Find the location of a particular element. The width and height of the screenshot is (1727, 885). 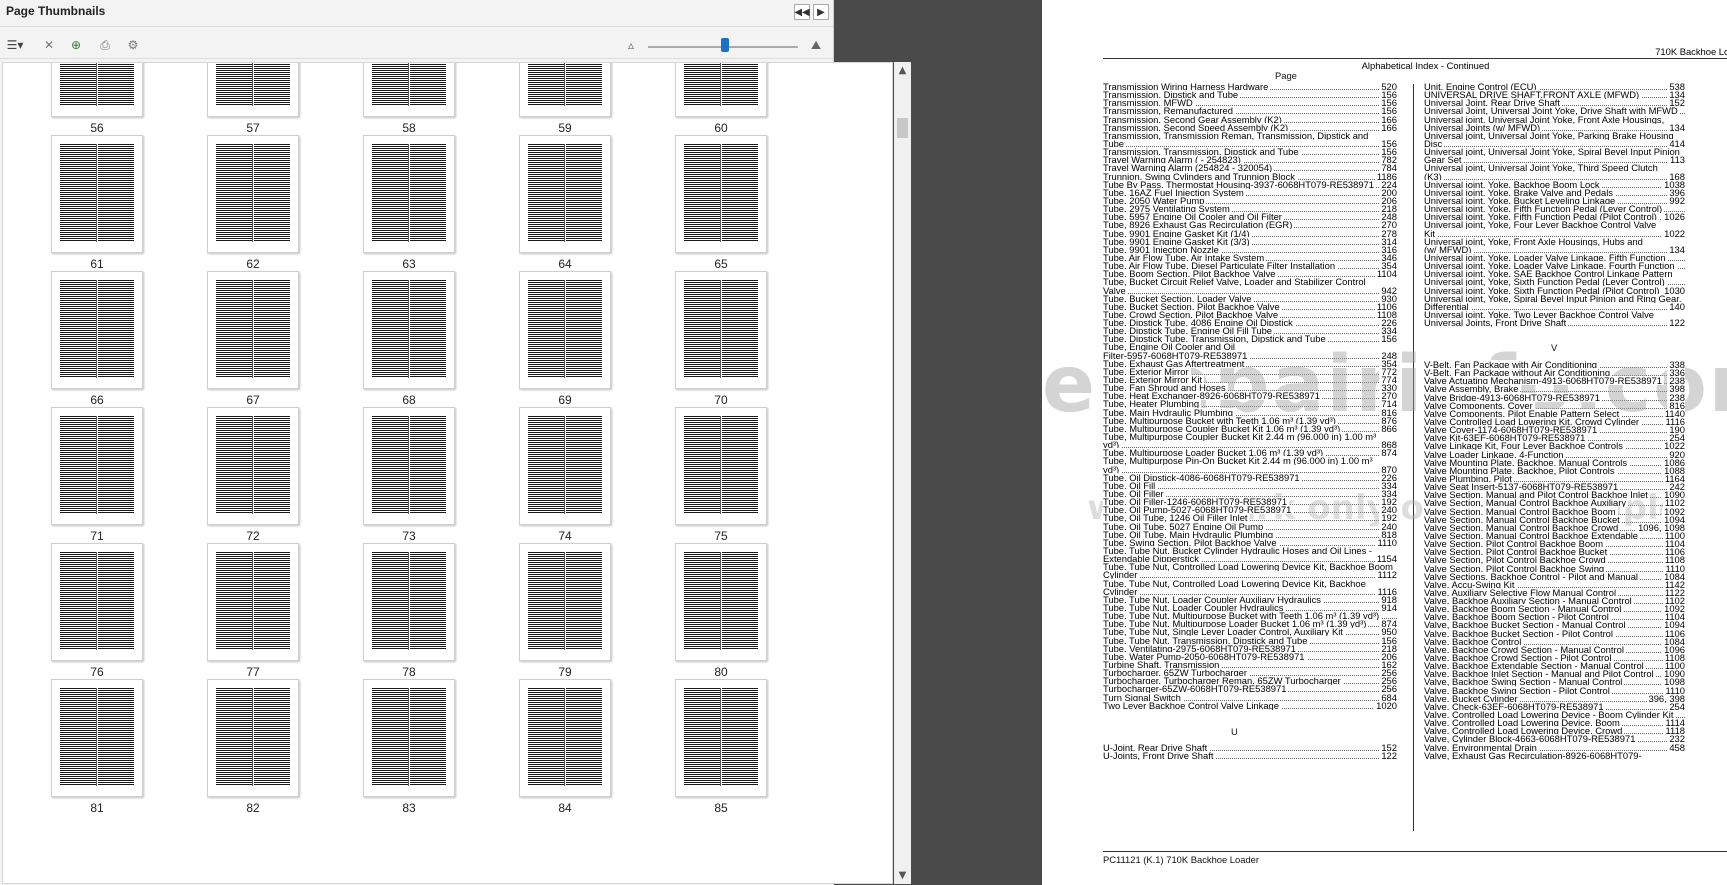

page-thumbnail: 77 is located at coordinates (253, 611).